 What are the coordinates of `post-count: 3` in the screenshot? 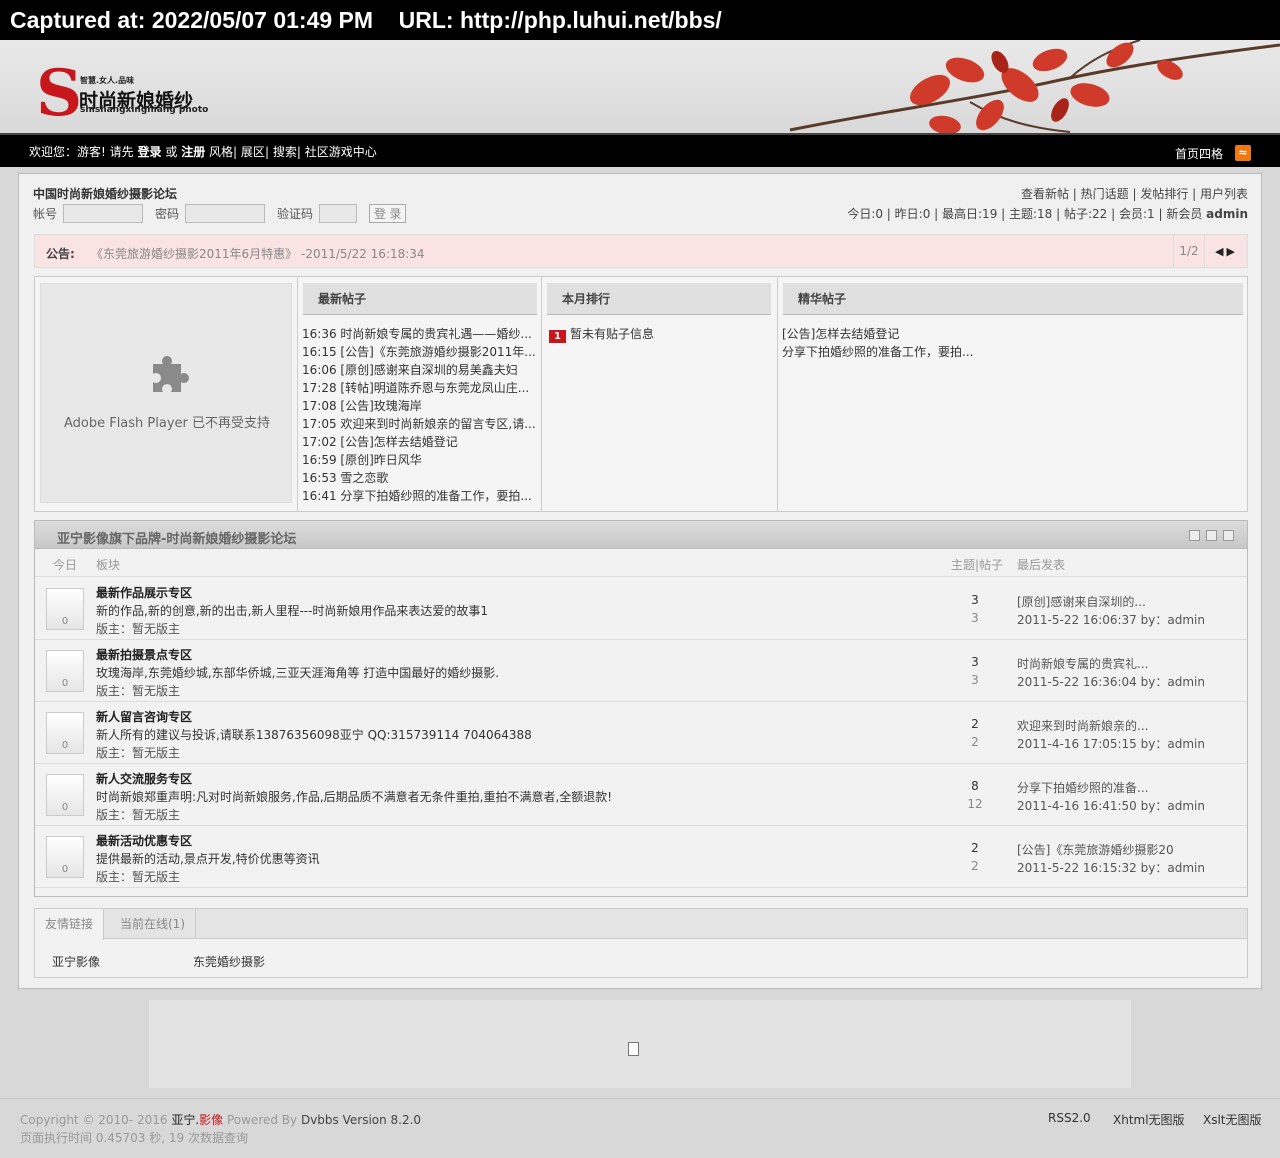 It's located at (975, 680).